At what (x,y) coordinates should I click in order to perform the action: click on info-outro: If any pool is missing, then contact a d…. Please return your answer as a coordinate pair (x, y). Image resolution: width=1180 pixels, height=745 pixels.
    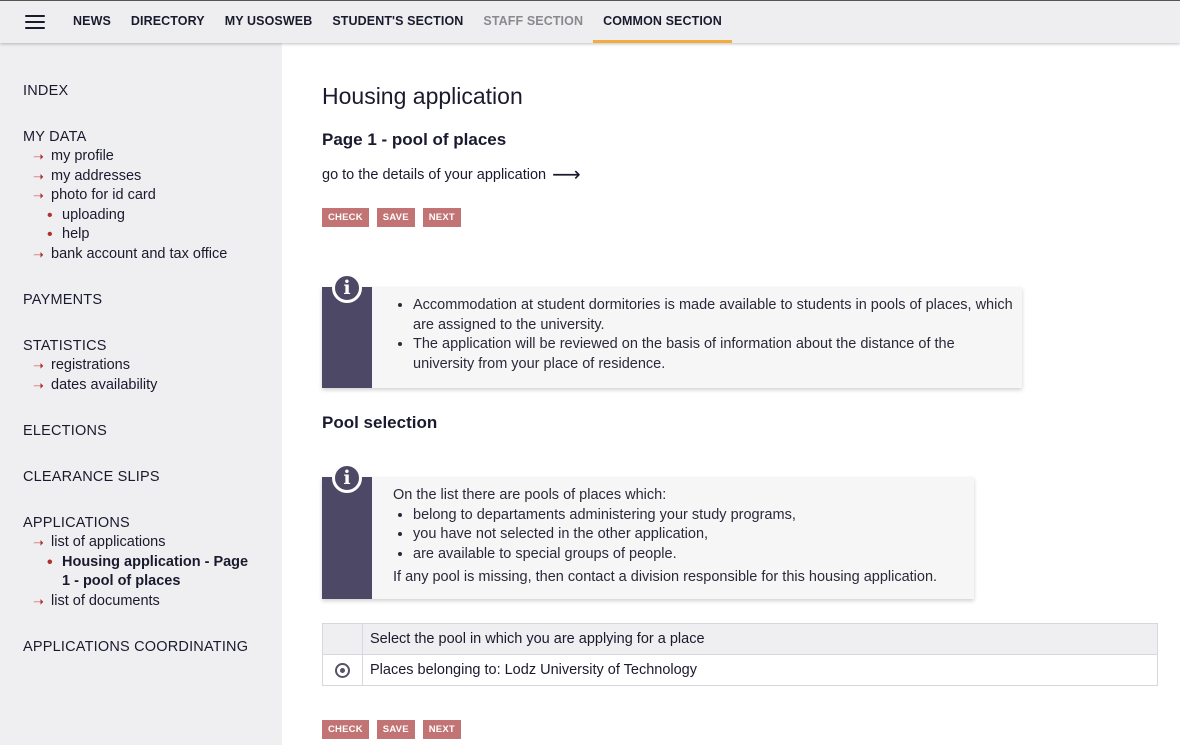
    Looking at the image, I should click on (665, 577).